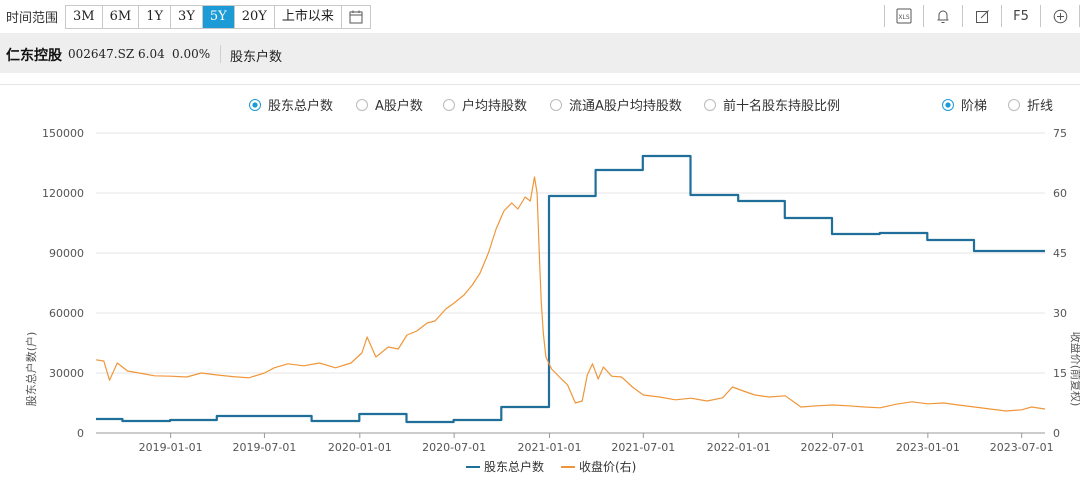  I want to click on stock-code: 002647.SZ, so click(101, 54).